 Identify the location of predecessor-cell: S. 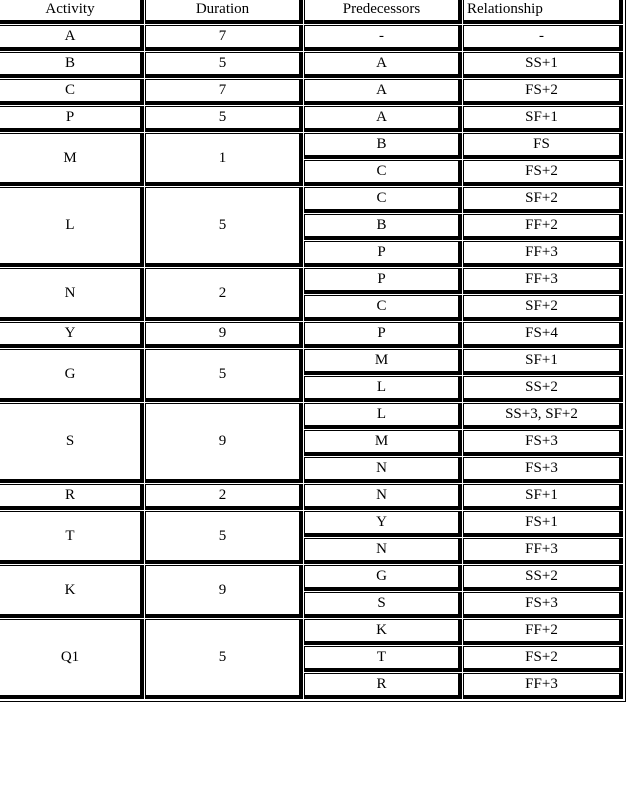
(383, 605).